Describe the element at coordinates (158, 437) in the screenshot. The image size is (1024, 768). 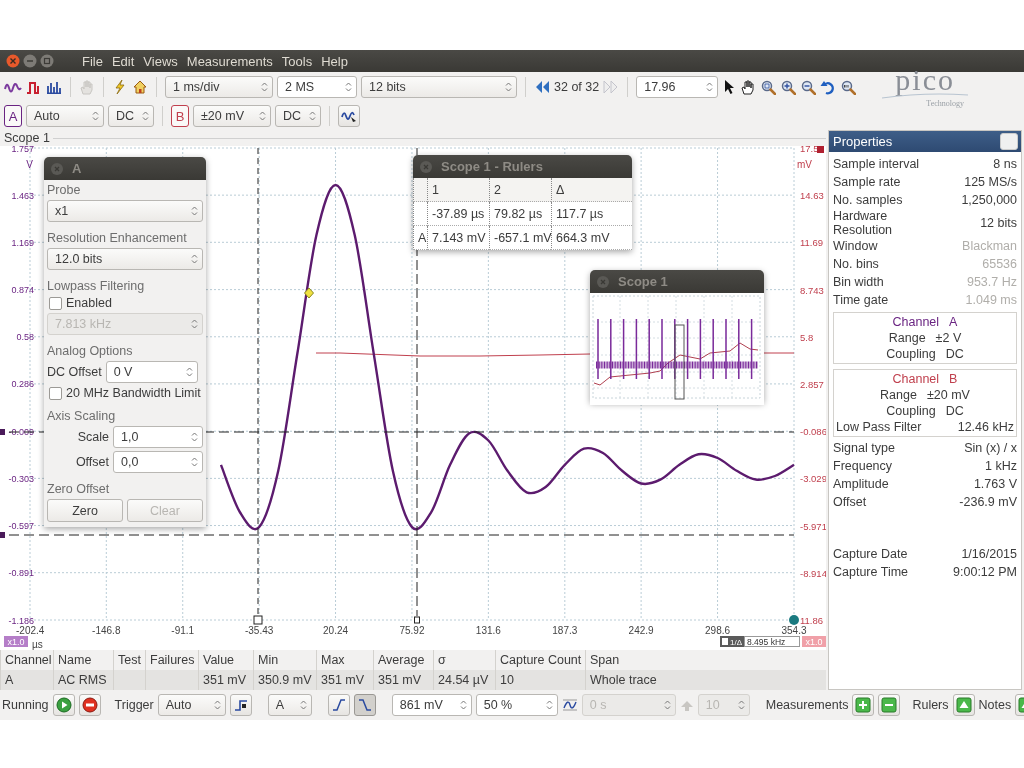
I see `spin-field: 1,0` at that location.